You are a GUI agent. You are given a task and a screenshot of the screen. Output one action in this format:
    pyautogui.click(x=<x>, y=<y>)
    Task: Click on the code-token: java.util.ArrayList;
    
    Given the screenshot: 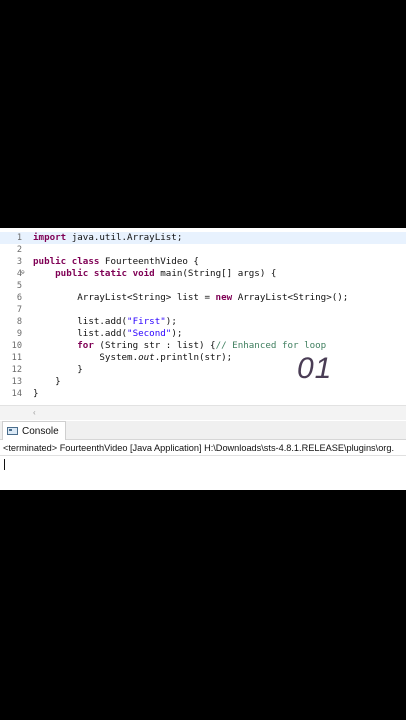 What is the action you would take?
    pyautogui.click(x=124, y=237)
    